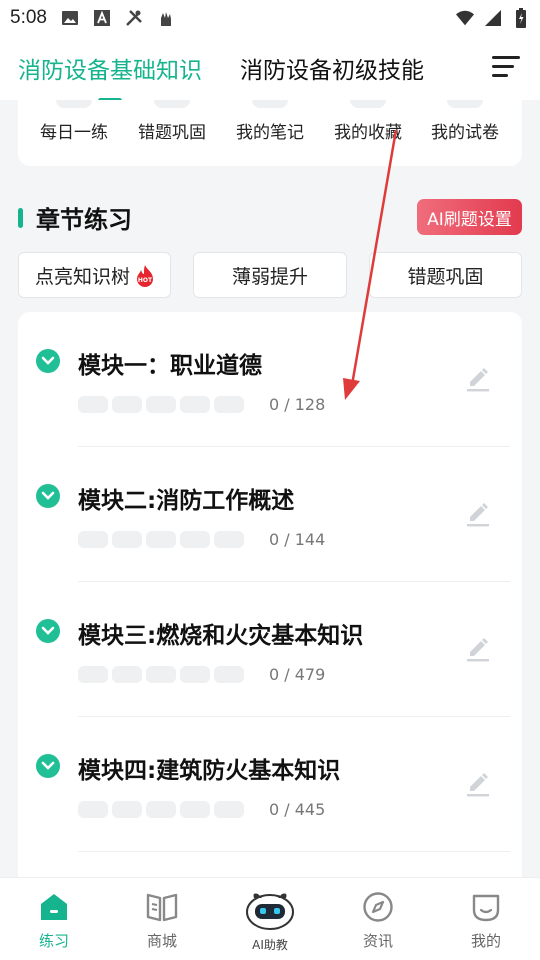 The width and height of the screenshot is (540, 960). Describe the element at coordinates (297, 404) in the screenshot. I see `module-progress: 0 / 128` at that location.